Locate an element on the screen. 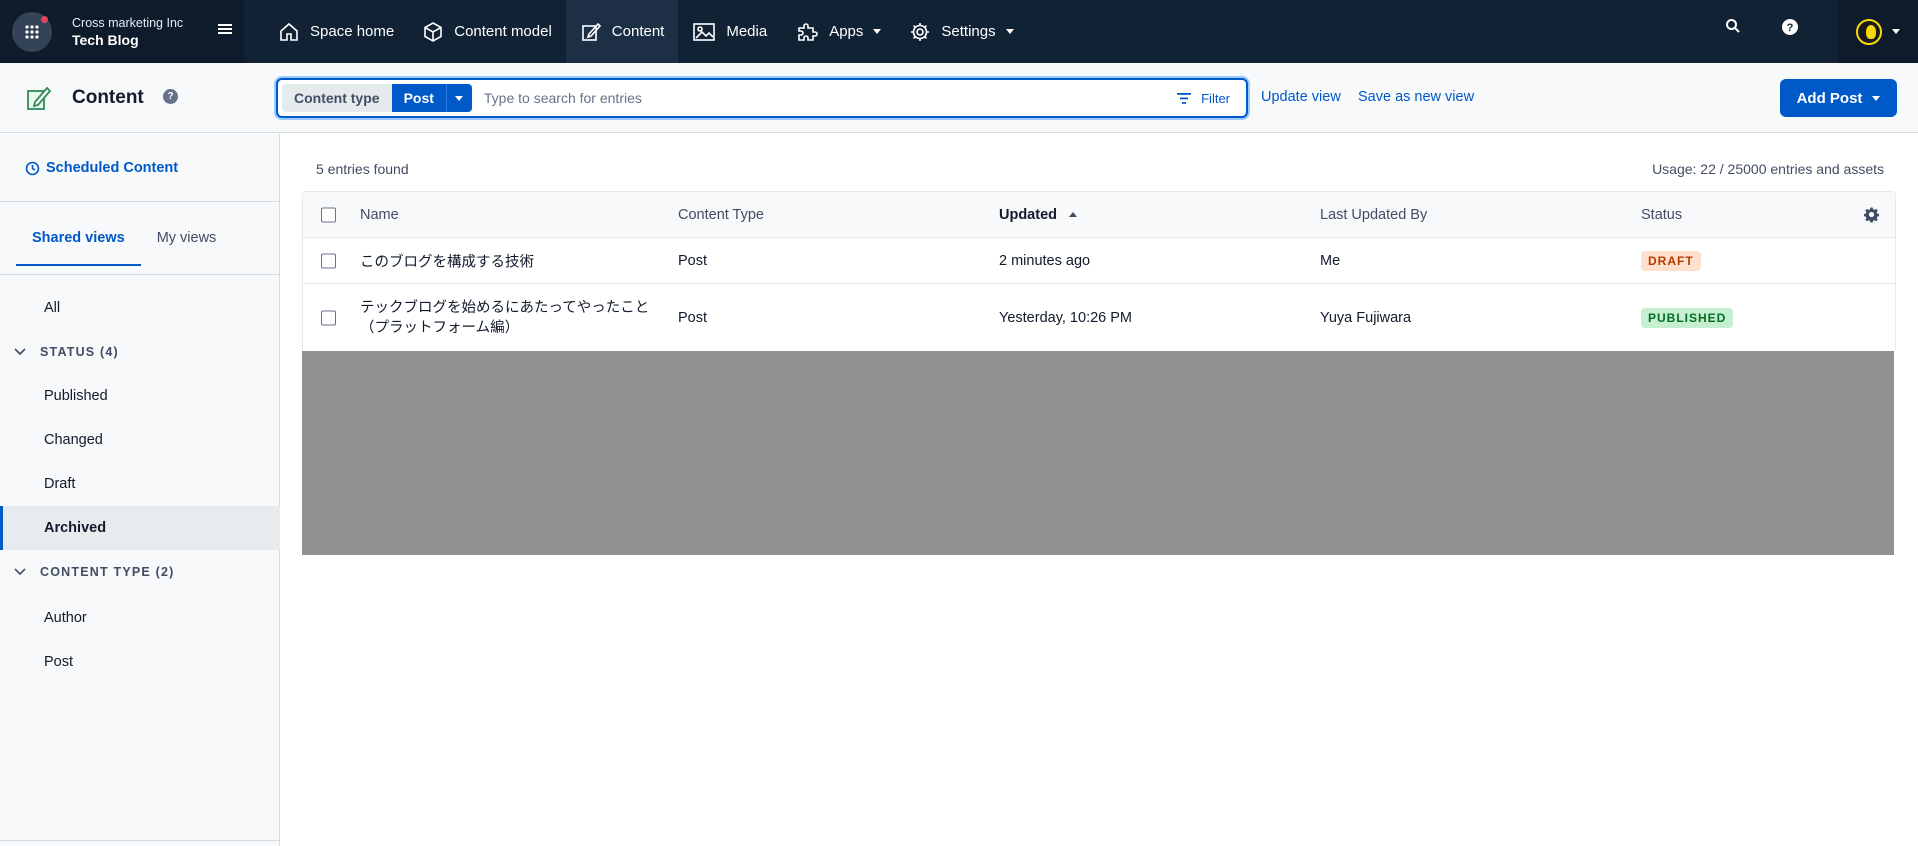  nav-space-home: Space home is located at coordinates (336, 31).